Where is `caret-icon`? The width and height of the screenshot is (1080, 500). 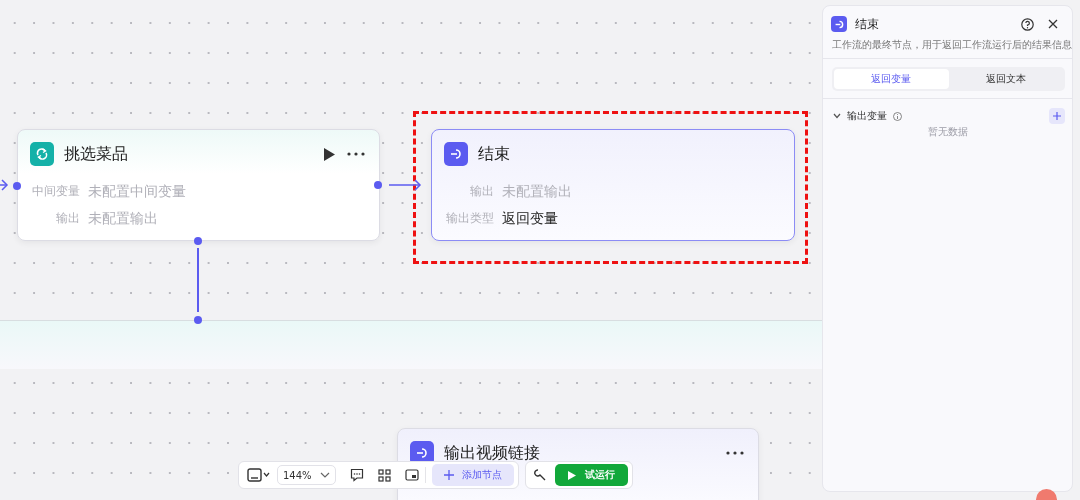 caret-icon is located at coordinates (324, 475).